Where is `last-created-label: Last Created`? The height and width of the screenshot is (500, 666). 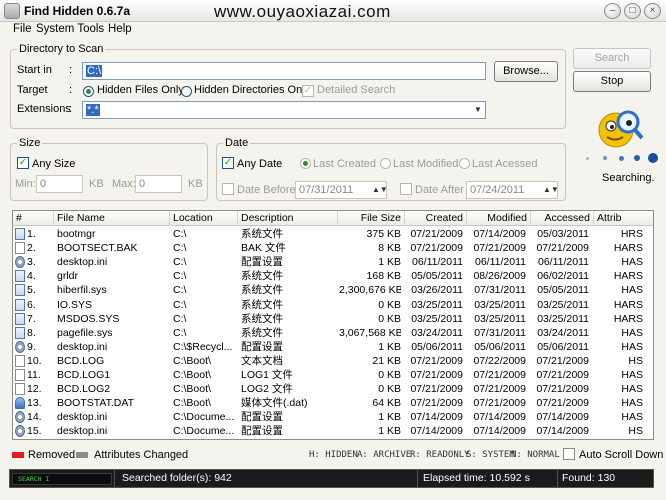
last-created-label: Last Created is located at coordinates (344, 164).